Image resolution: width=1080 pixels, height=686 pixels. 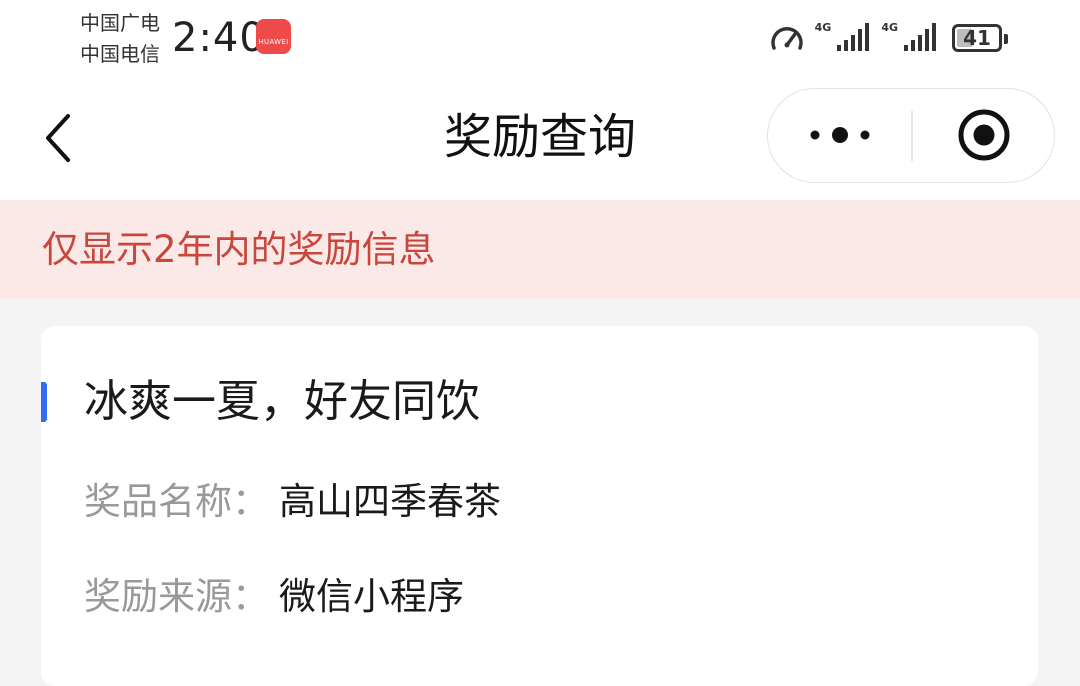 I want to click on status-bar: 中国广电 中国电信 2:40 HUAWEI 4G 4G 41, so click(x=540, y=40).